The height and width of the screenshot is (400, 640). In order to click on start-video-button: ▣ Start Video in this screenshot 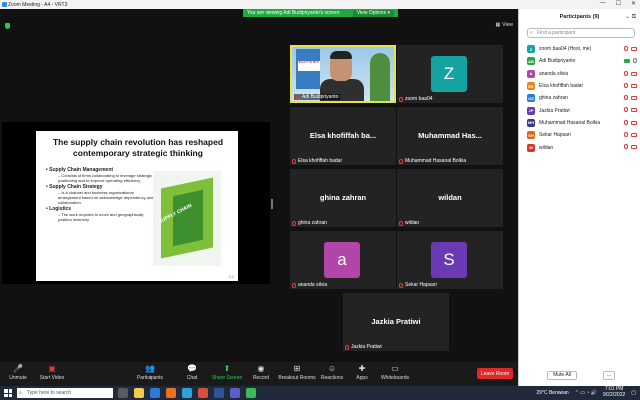, I will do `click(52, 372)`.